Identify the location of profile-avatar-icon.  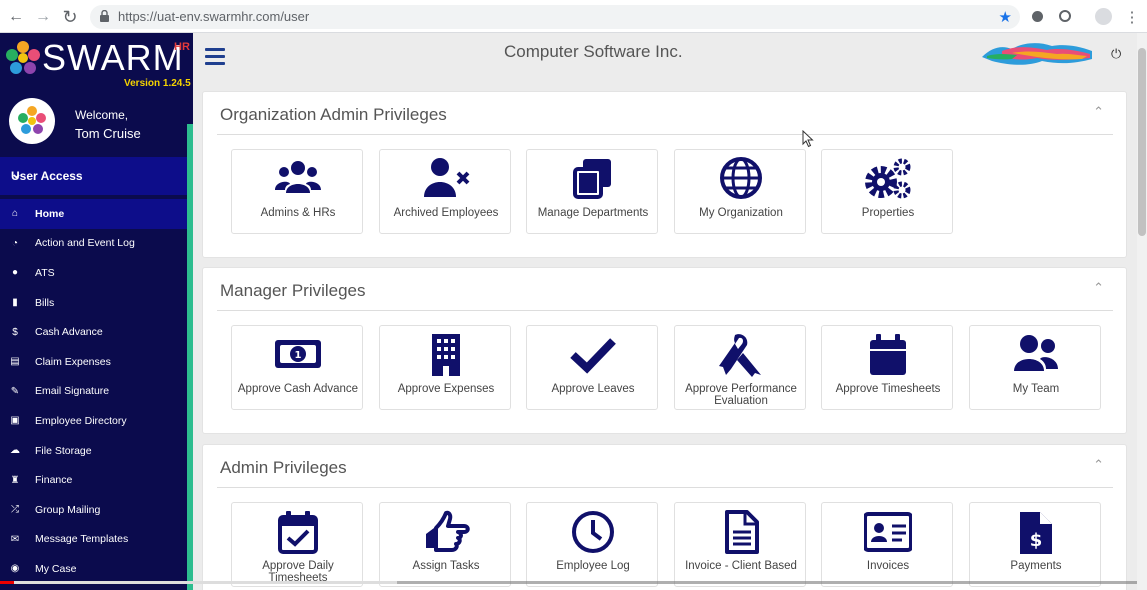
(1103, 16).